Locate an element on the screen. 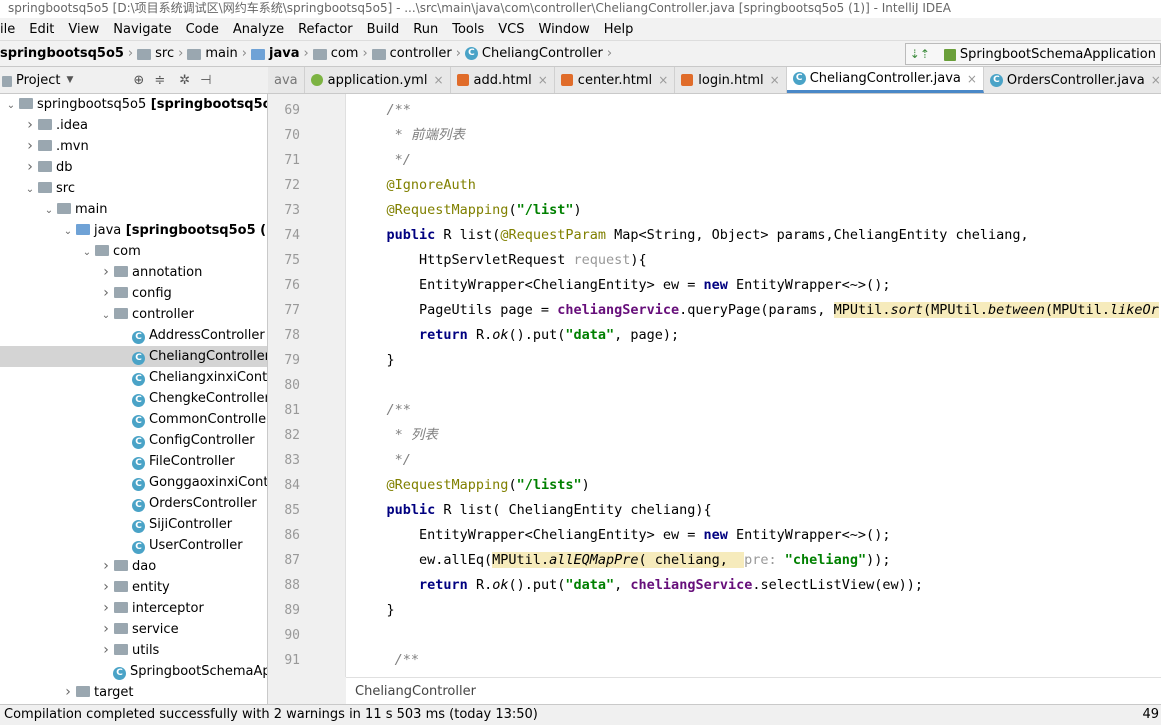 The height and width of the screenshot is (725, 1161). breadcrumb-cheliangcontroller: C CheliangController › is located at coordinates (540, 53).